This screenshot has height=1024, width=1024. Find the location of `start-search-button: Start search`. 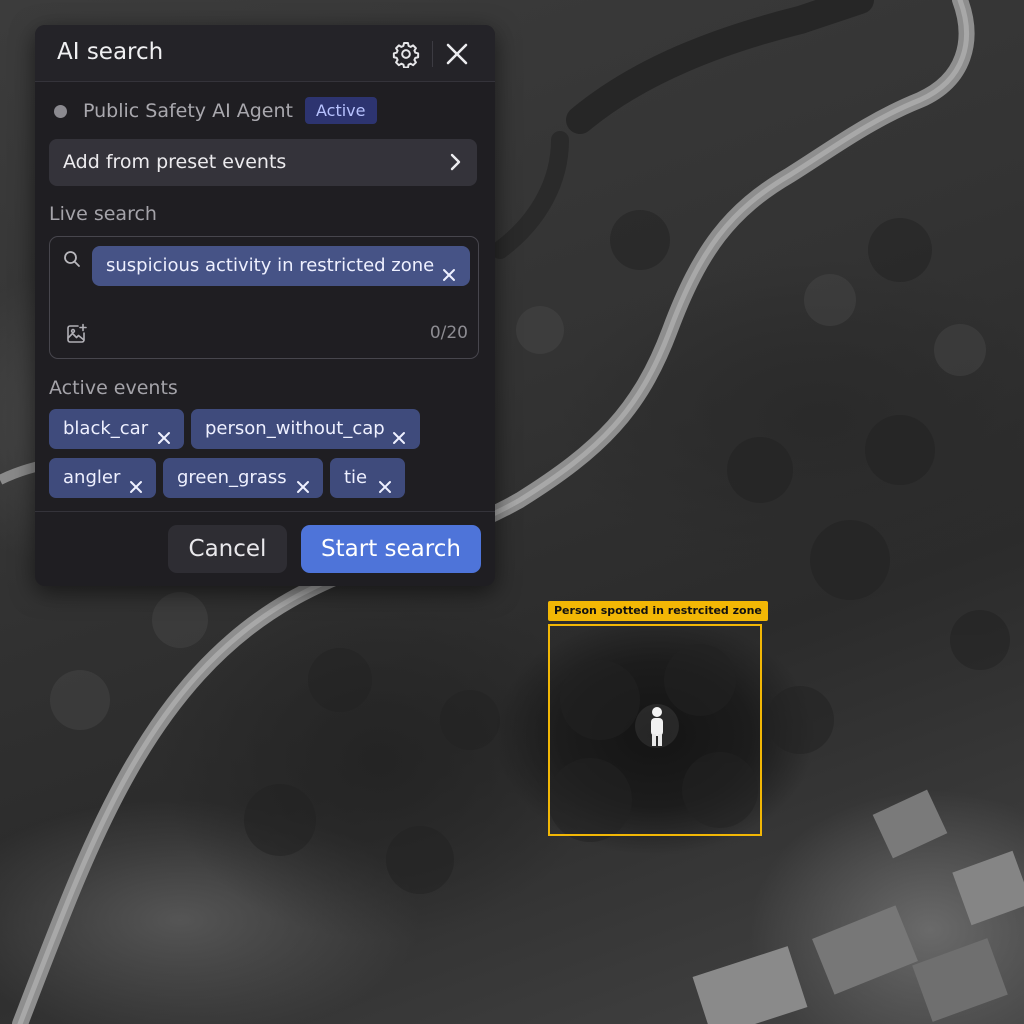

start-search-button: Start search is located at coordinates (391, 549).